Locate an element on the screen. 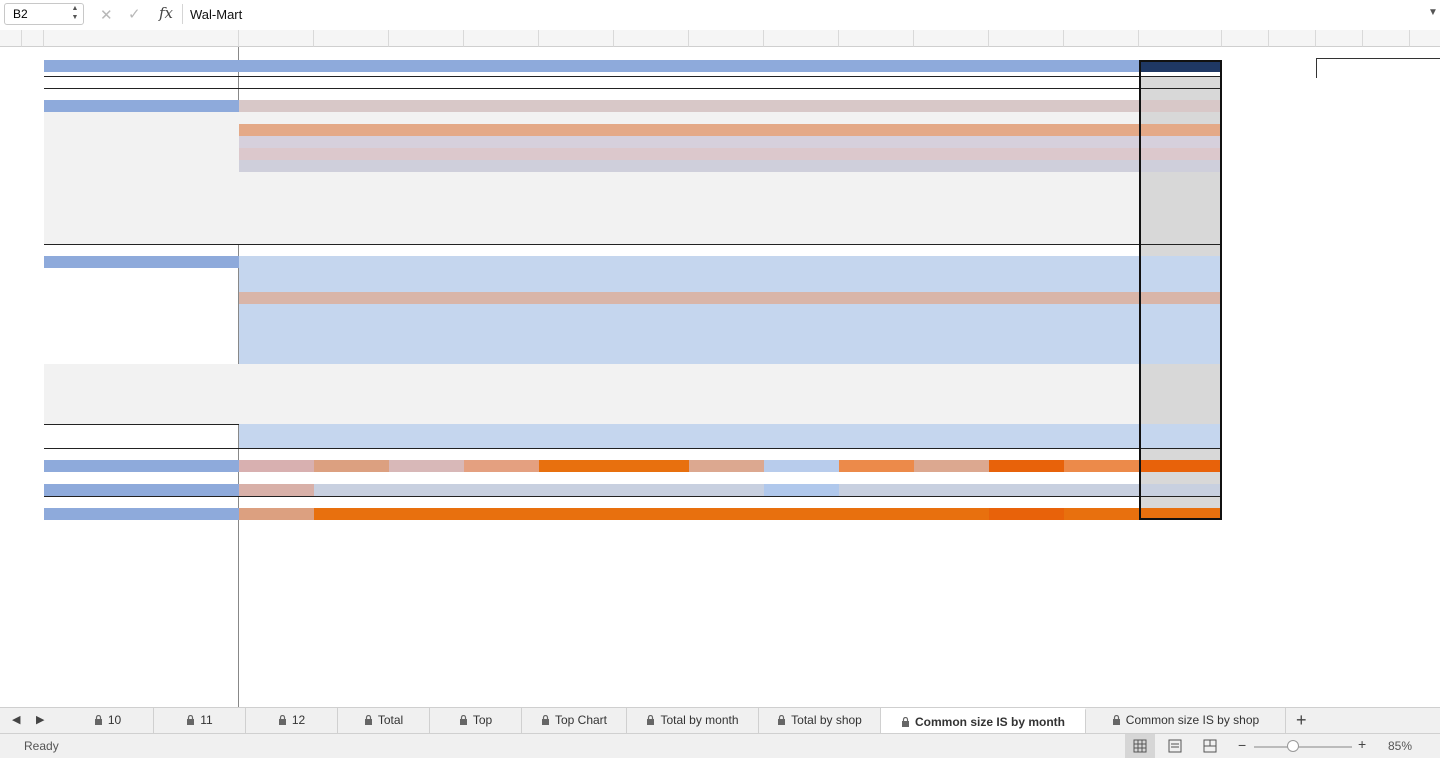 This screenshot has width=1440, height=763. zoom-slider-thumb is located at coordinates (1293, 746).